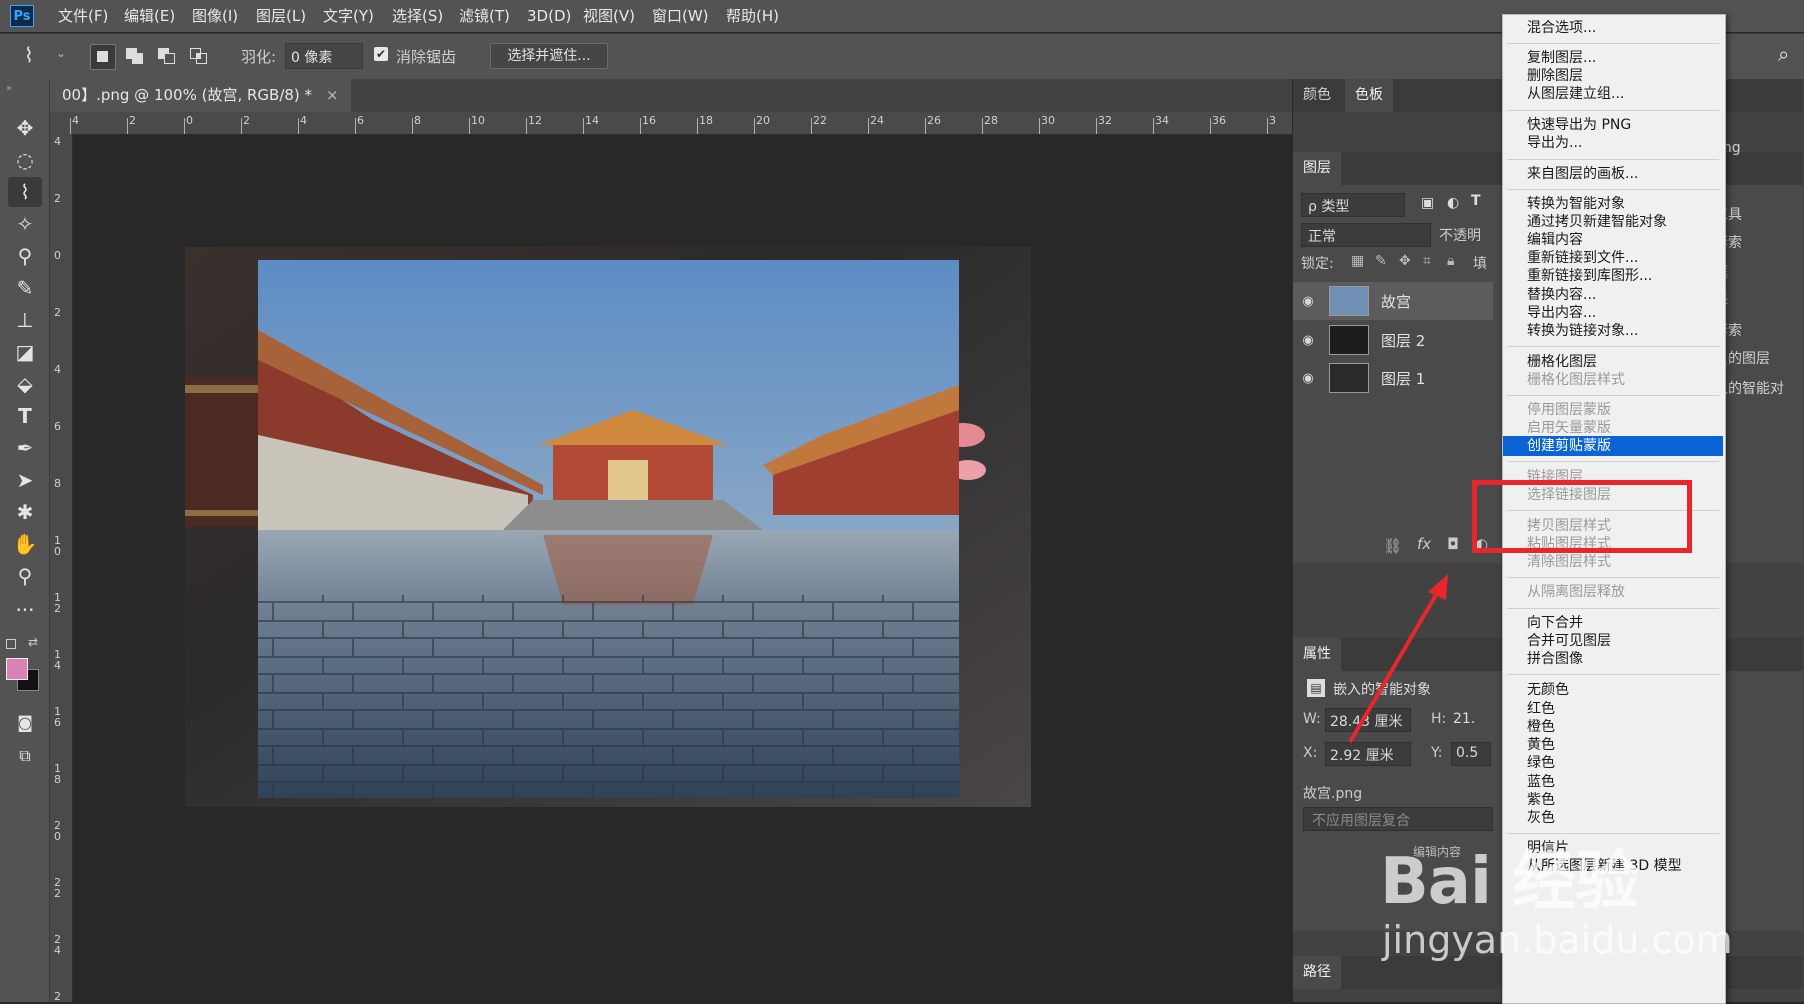 The height and width of the screenshot is (1004, 1804). Describe the element at coordinates (348, 16) in the screenshot. I see `menu-type: 文字(Y)` at that location.